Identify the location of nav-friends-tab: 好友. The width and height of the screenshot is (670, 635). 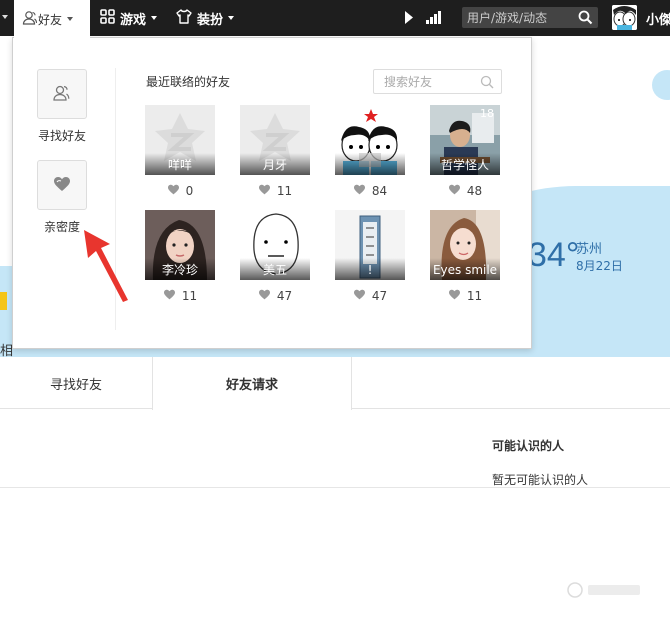
(52, 19).